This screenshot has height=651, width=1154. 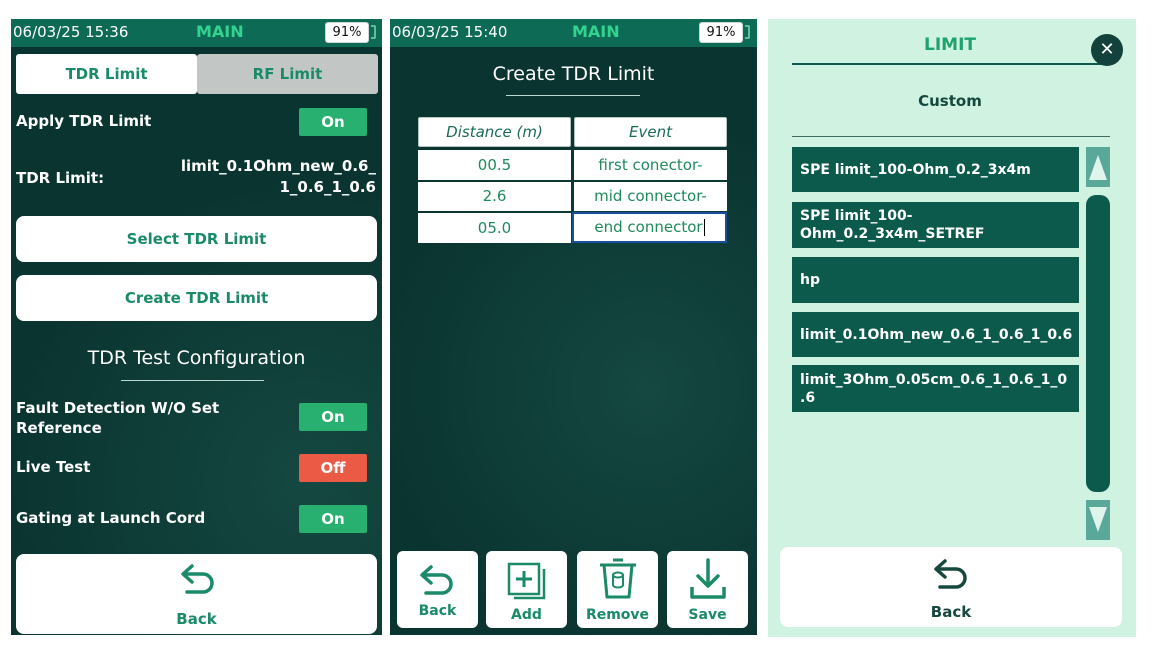 I want to click on tdr-limit-label: TDR Limit:, so click(x=60, y=178).